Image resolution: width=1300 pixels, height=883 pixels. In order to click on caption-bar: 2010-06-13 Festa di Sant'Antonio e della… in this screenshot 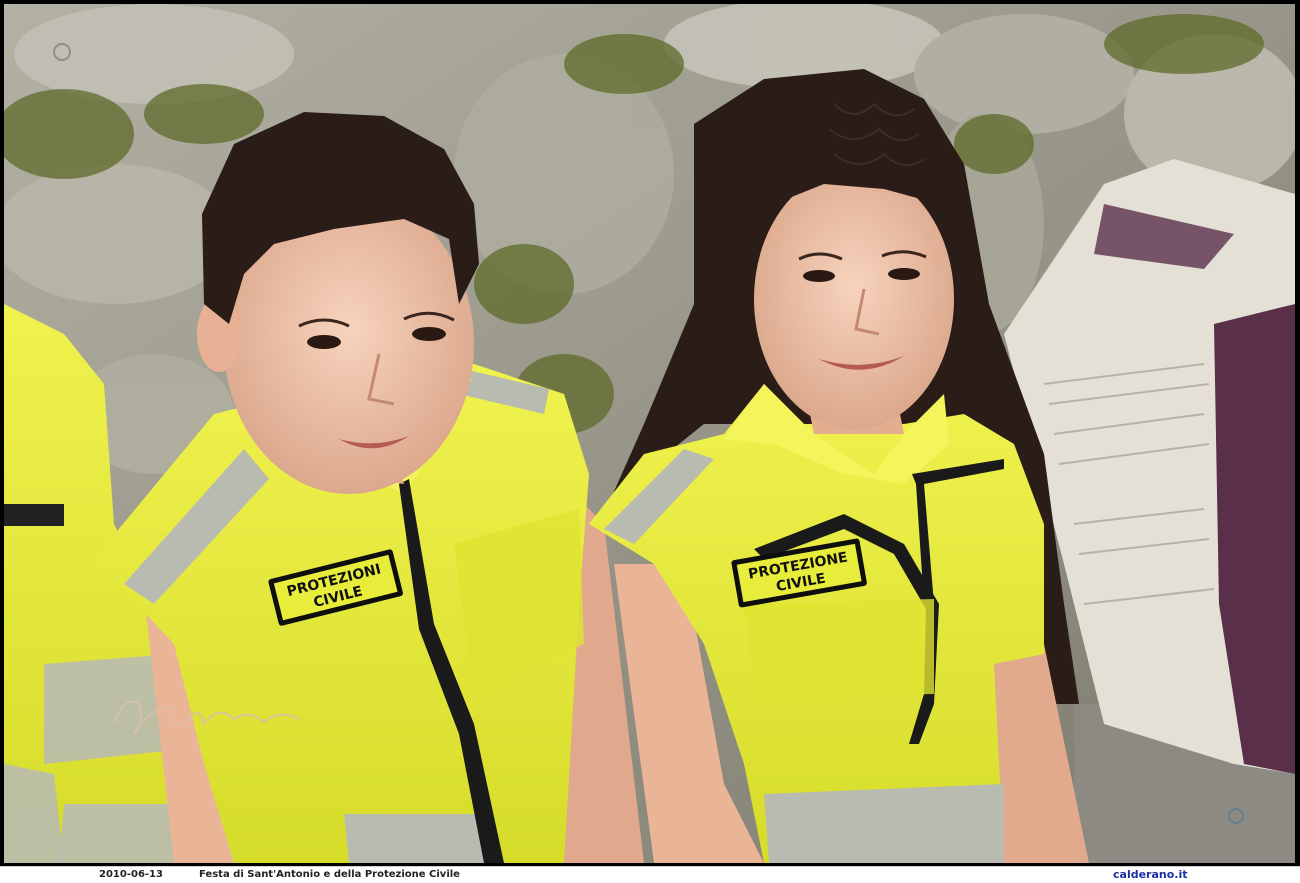, I will do `click(650, 874)`.